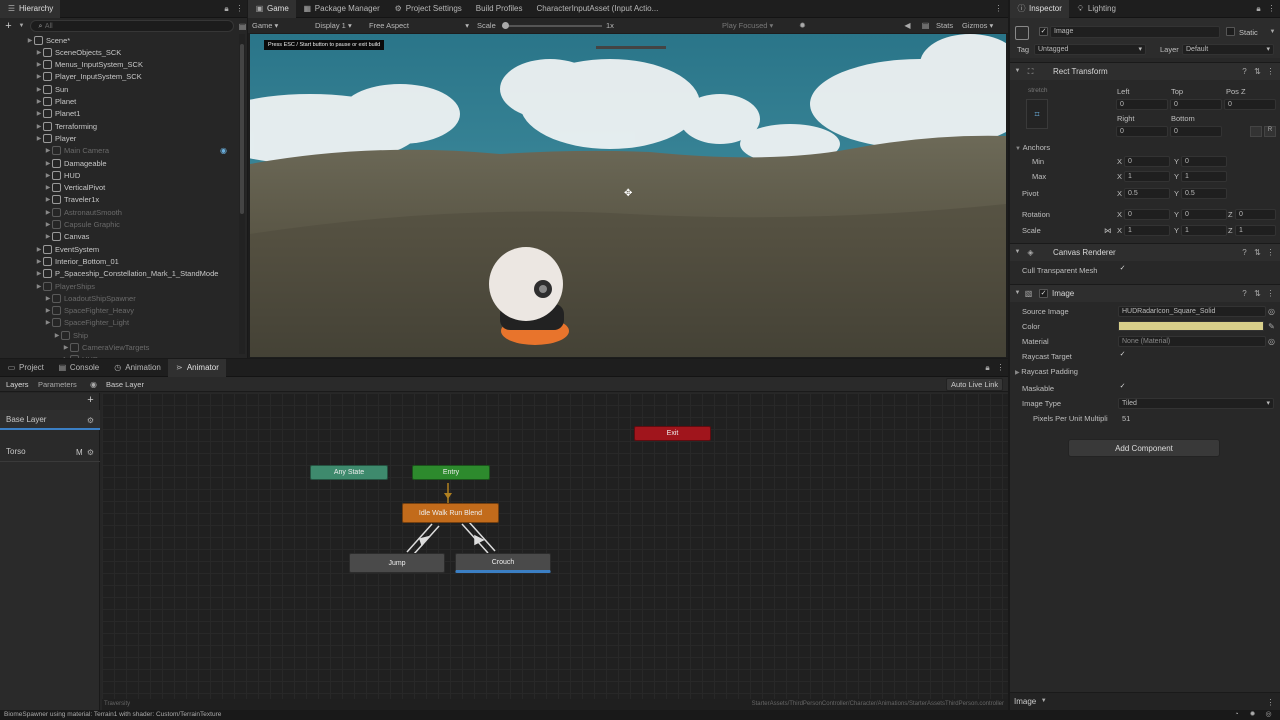 The width and height of the screenshot is (1280, 720). I want to click on max-x-field: 1, so click(1147, 176).